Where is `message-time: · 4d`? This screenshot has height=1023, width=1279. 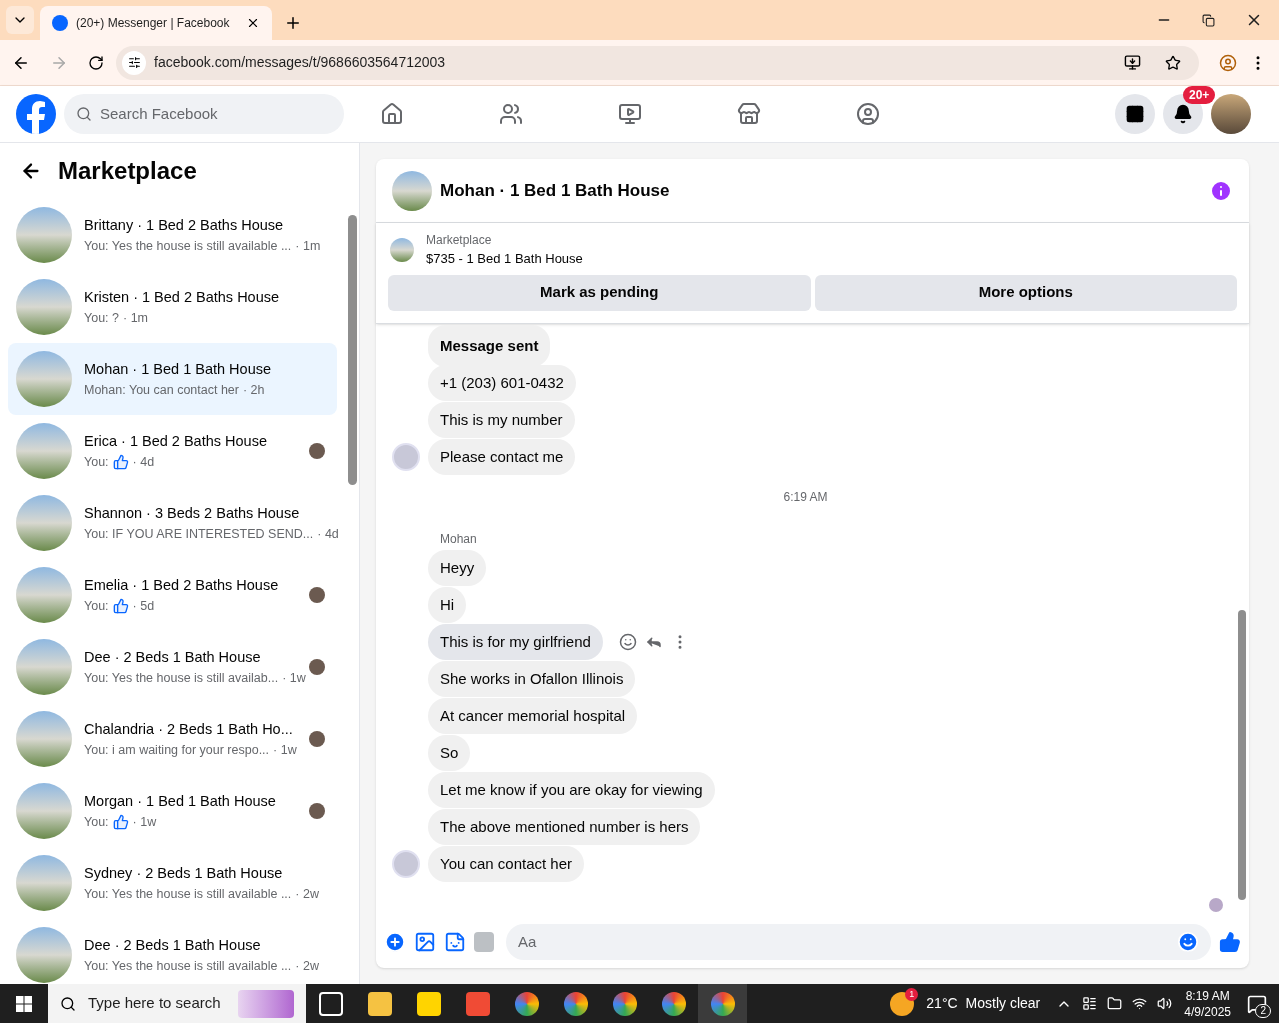 message-time: · 4d is located at coordinates (143, 462).